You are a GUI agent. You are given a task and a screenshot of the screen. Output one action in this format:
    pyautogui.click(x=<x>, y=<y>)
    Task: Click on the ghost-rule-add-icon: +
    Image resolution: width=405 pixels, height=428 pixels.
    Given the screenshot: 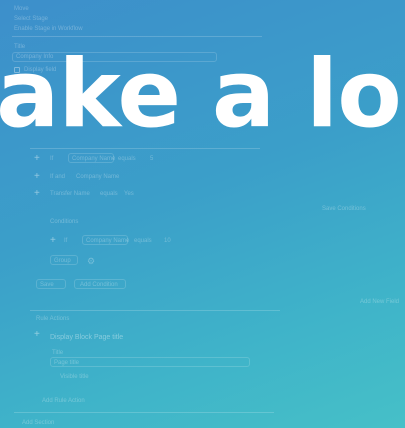 What is the action you would take?
    pyautogui.click(x=37, y=335)
    